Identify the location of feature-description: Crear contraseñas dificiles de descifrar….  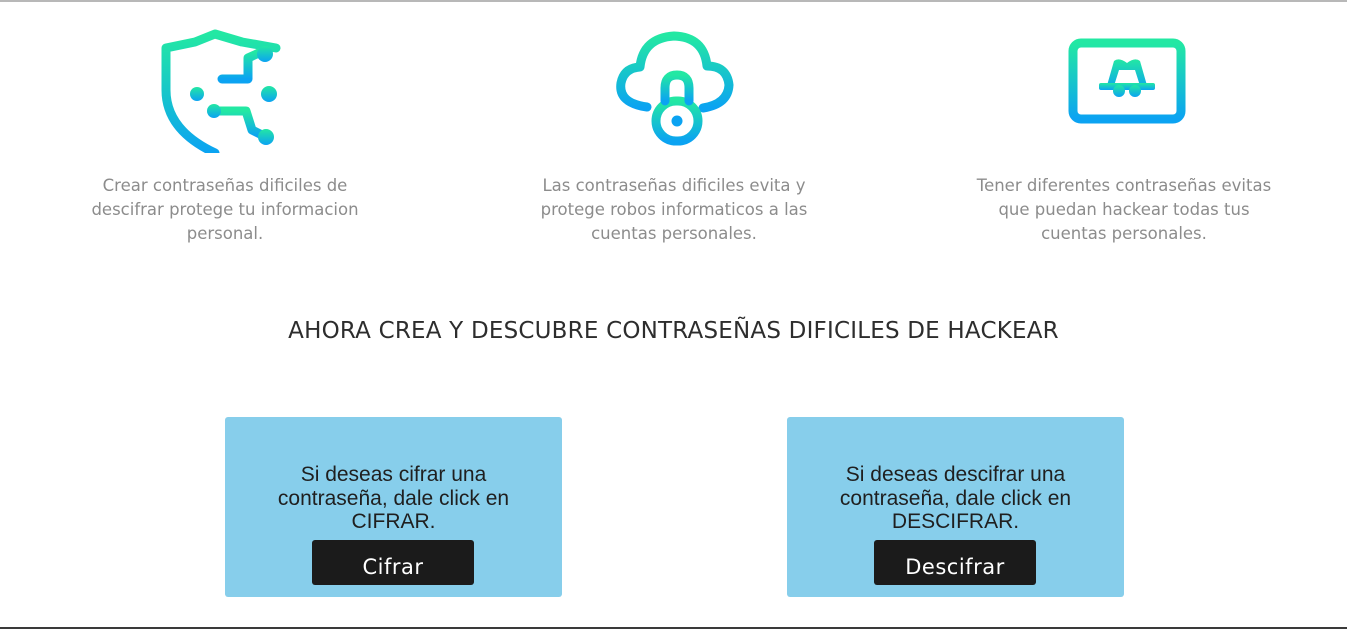
(225, 209).